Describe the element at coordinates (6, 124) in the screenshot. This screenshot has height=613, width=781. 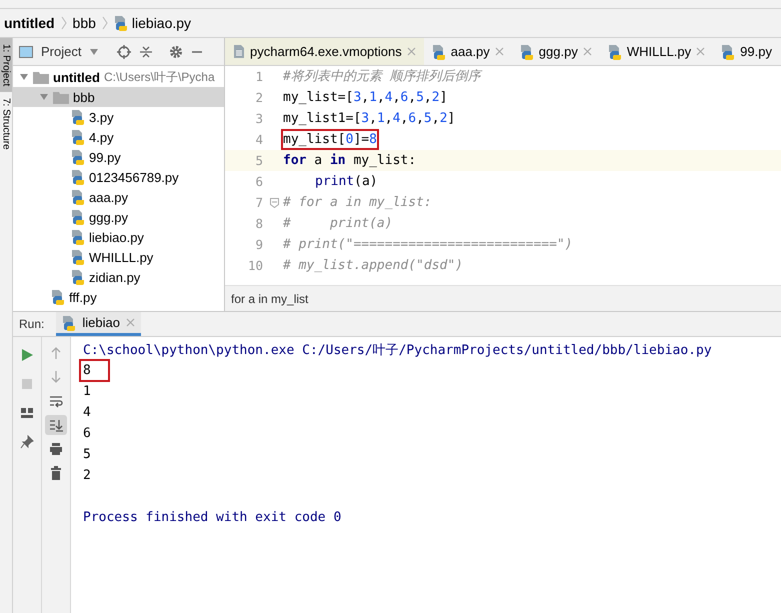
I see `tool-window-tab: 7: Structure` at that location.